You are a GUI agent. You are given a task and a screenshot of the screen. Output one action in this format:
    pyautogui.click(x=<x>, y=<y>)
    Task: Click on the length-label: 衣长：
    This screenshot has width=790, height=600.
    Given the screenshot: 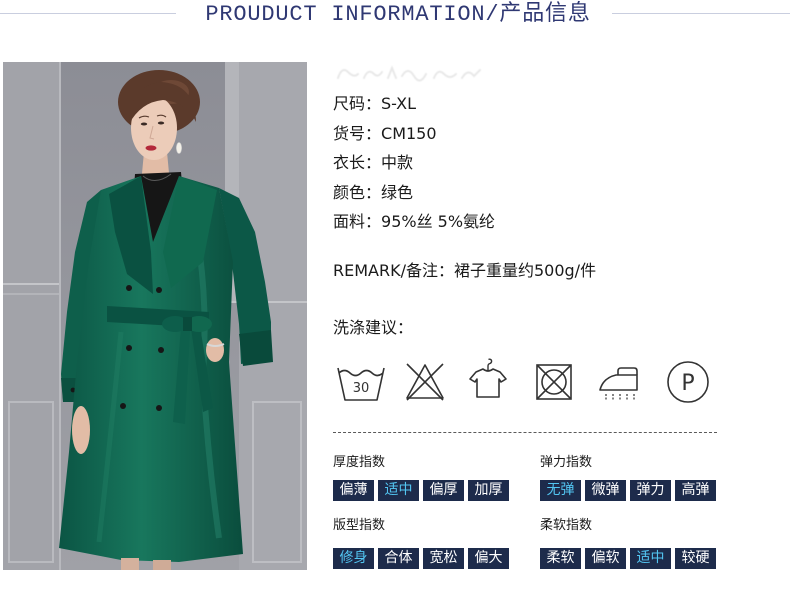 What is the action you would take?
    pyautogui.click(x=357, y=162)
    